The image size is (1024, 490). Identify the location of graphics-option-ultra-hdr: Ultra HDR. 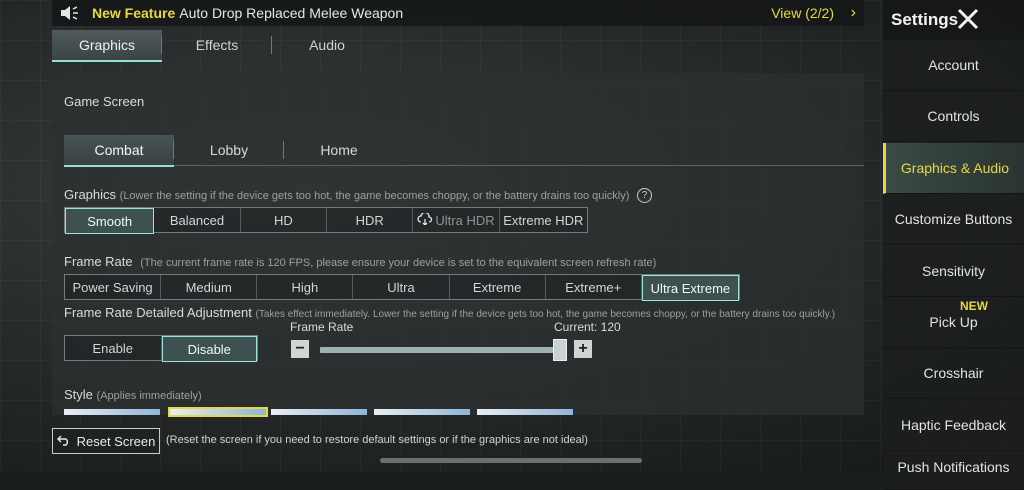
(456, 220).